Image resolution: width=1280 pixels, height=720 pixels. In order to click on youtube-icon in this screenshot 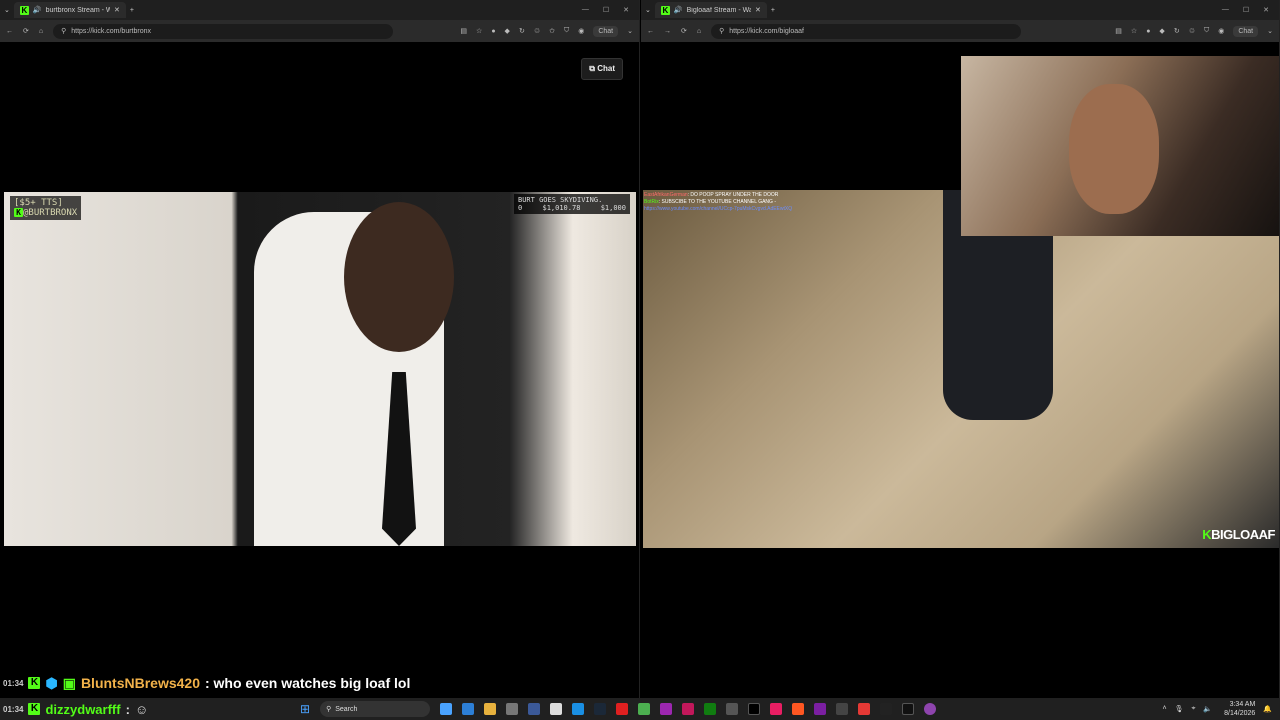, I will do `click(622, 709)`.